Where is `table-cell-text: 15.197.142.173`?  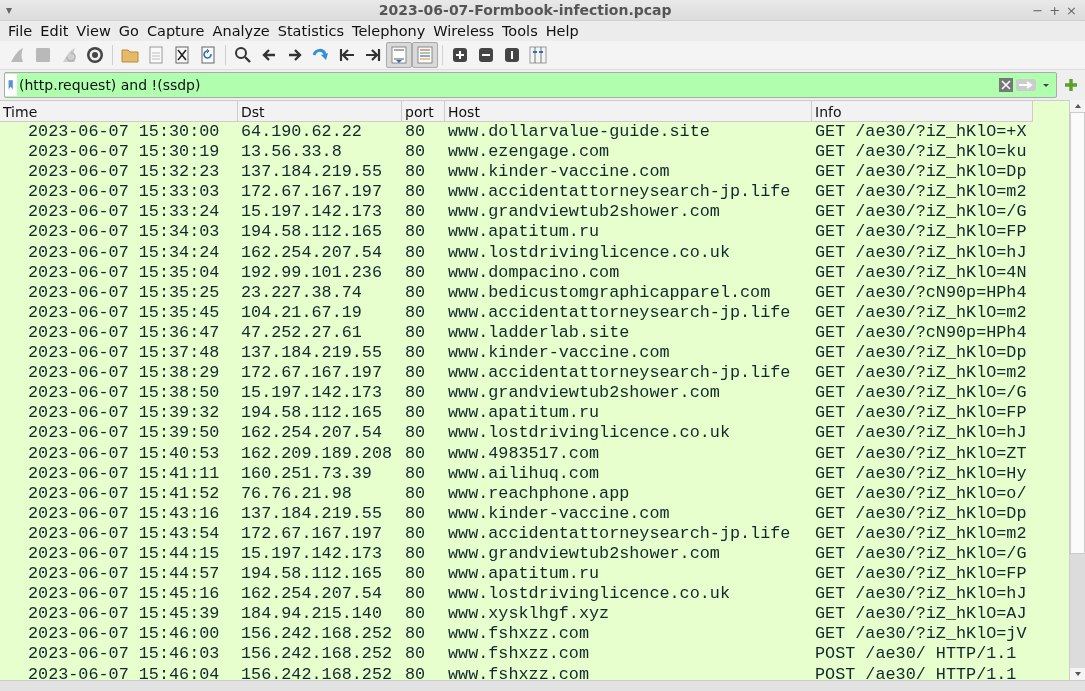 table-cell-text: 15.197.142.173 is located at coordinates (311, 393).